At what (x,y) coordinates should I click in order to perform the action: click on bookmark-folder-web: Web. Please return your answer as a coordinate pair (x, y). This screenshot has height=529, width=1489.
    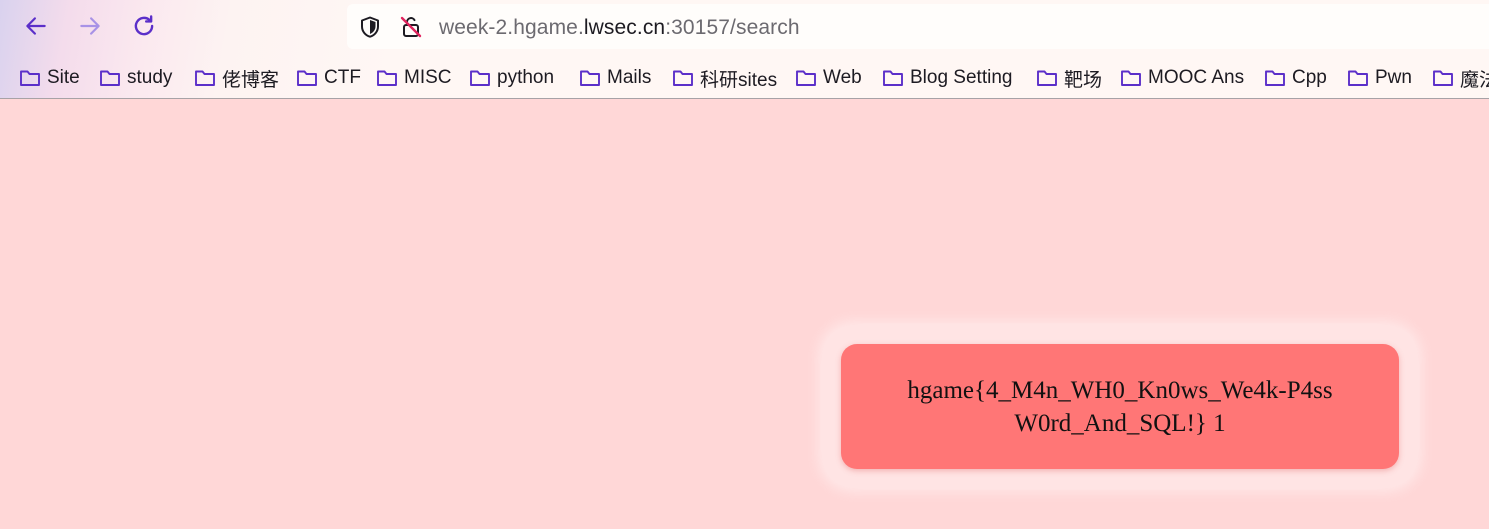
    Looking at the image, I should click on (828, 78).